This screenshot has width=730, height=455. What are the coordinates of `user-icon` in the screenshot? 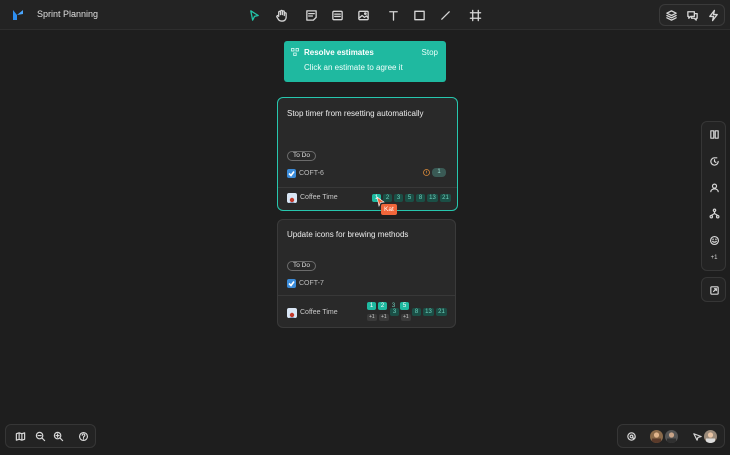 It's located at (714, 187).